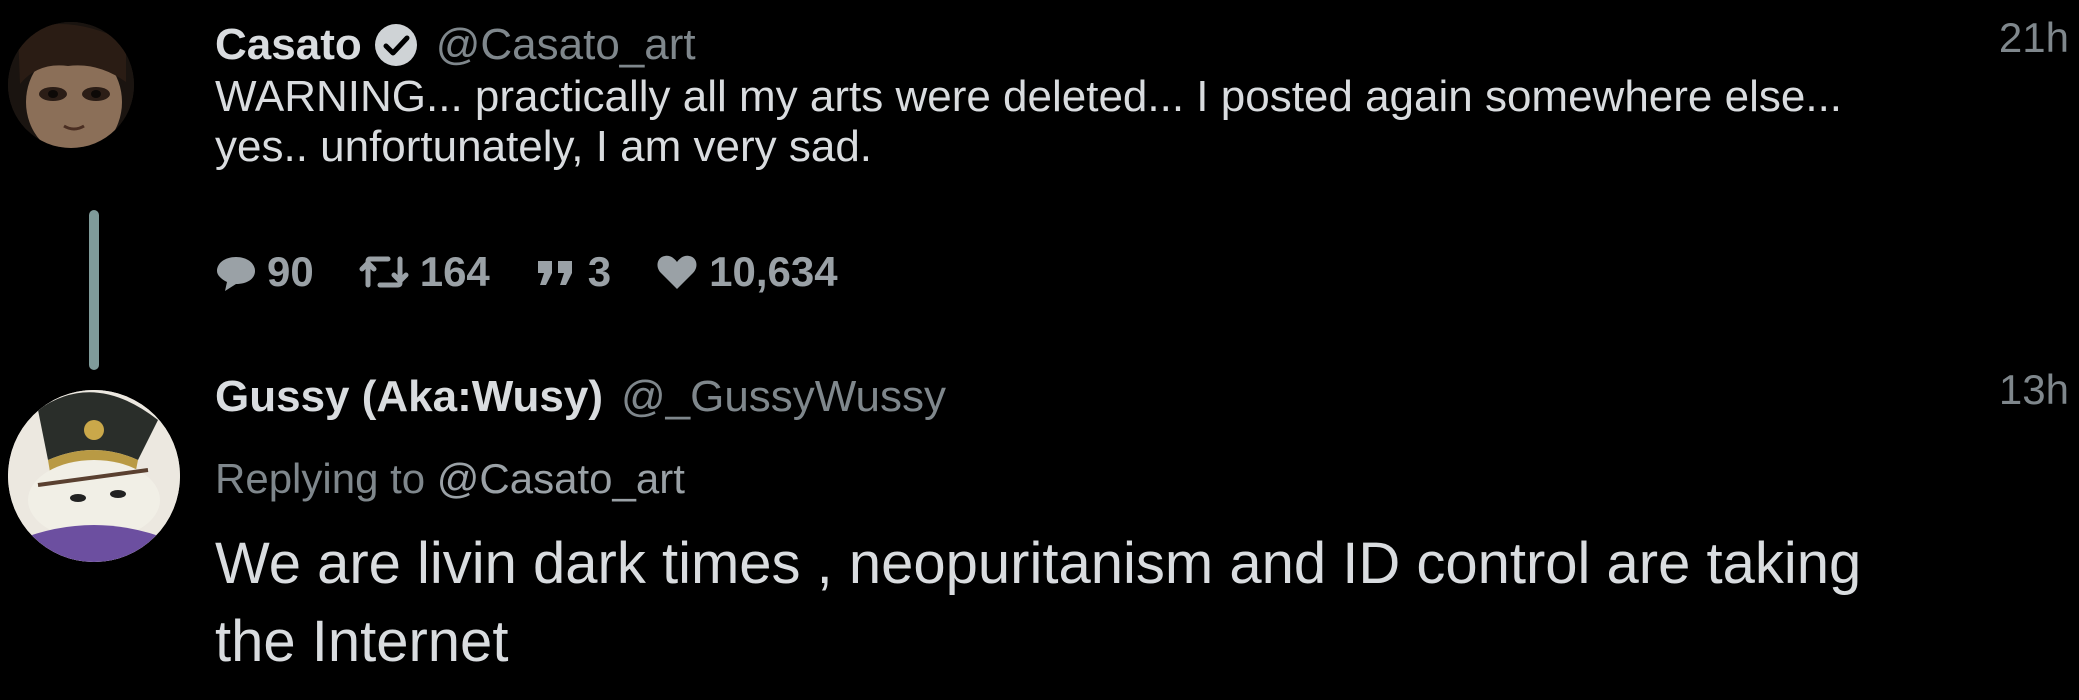 The width and height of the screenshot is (2079, 700). What do you see at coordinates (264, 272) in the screenshot?
I see `reply-button: 90` at bounding box center [264, 272].